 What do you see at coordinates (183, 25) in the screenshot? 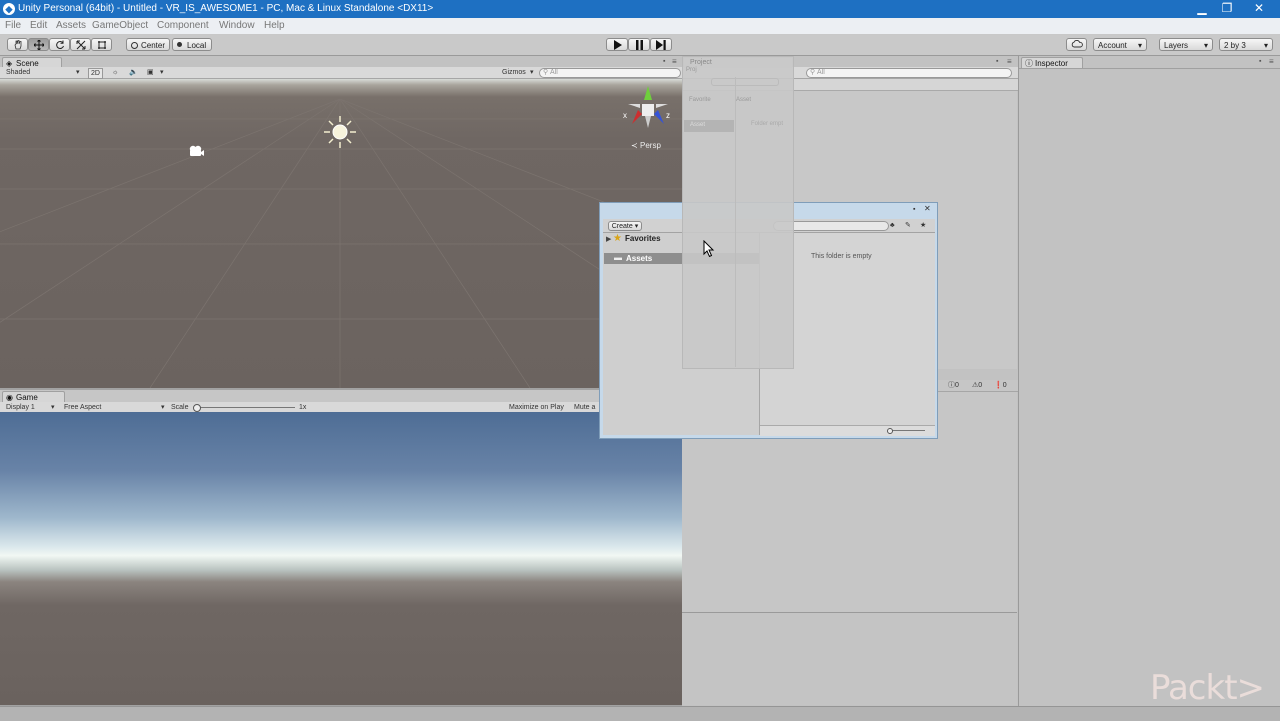
I see `menu-component: Component` at bounding box center [183, 25].